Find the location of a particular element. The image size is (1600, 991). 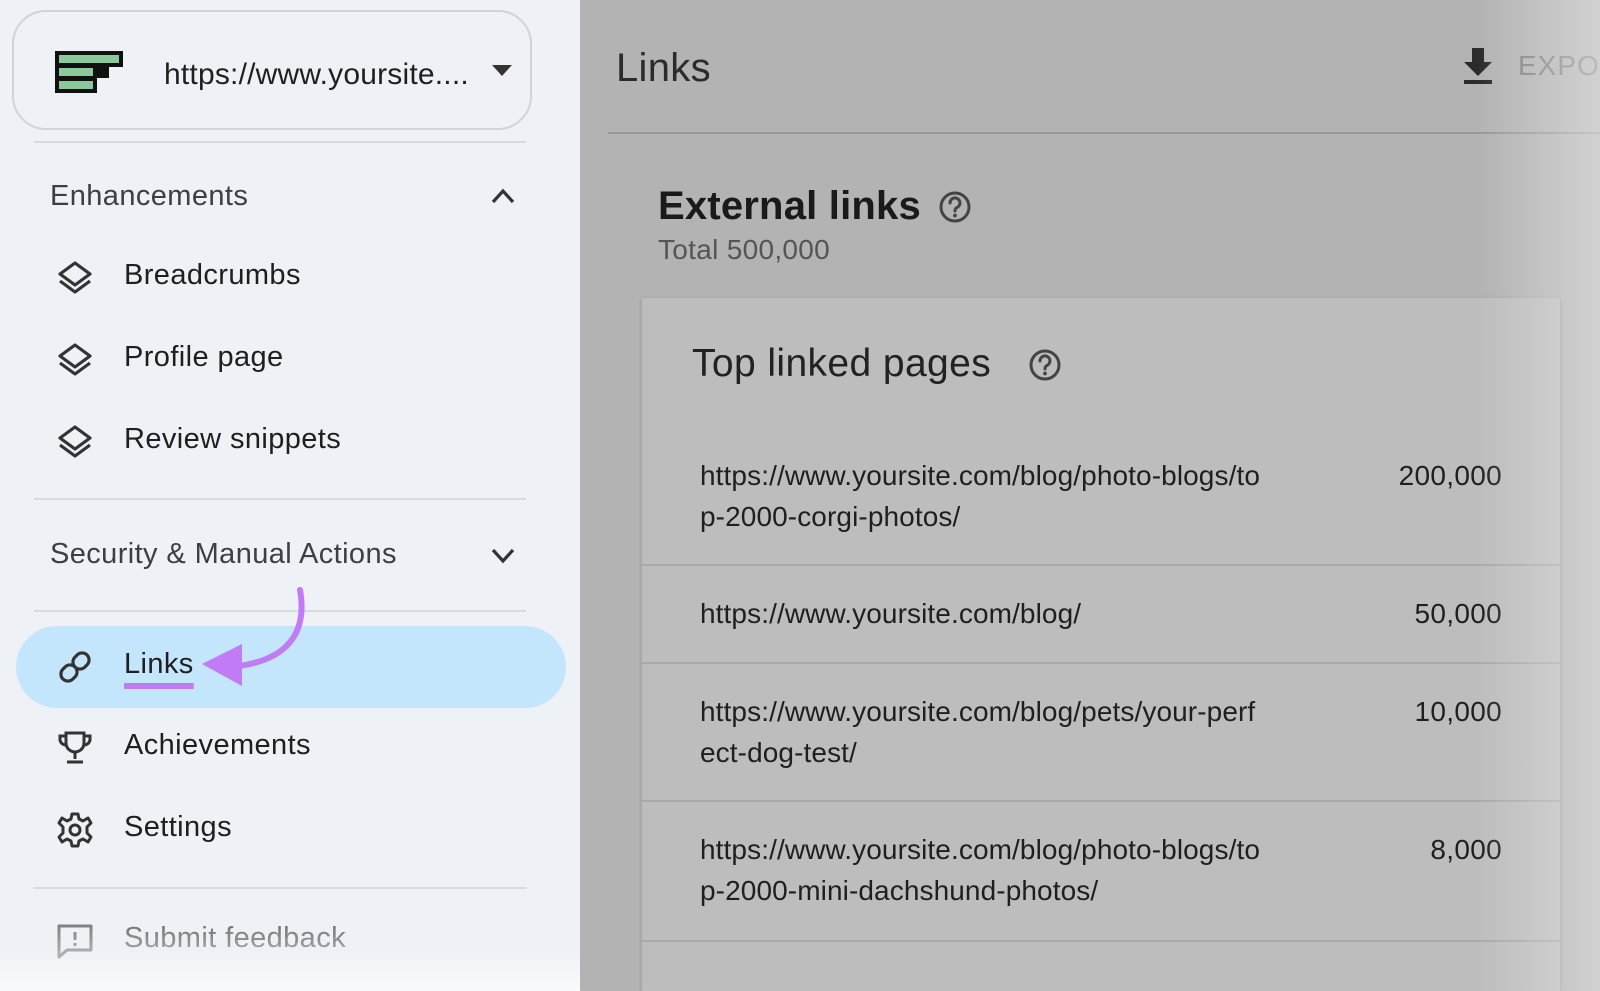

trophy-icon is located at coordinates (75, 748).